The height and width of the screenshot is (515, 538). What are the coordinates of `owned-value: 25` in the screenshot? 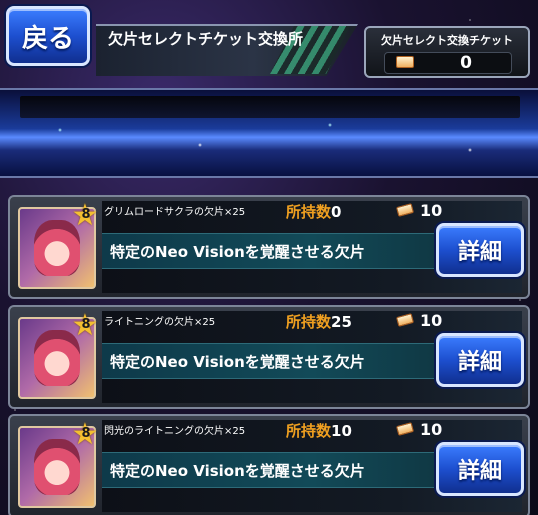 It's located at (341, 322).